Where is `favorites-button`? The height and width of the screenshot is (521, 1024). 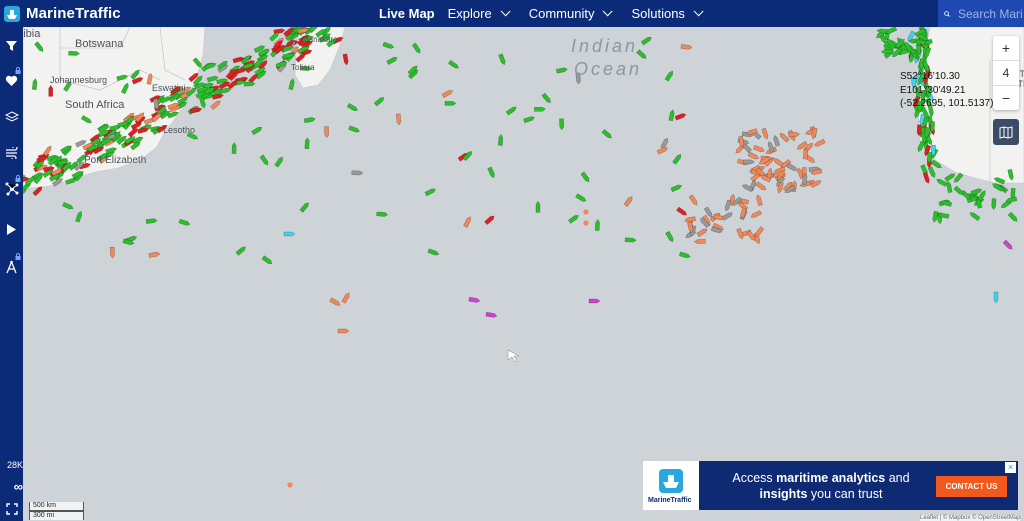 favorites-button is located at coordinates (11, 81).